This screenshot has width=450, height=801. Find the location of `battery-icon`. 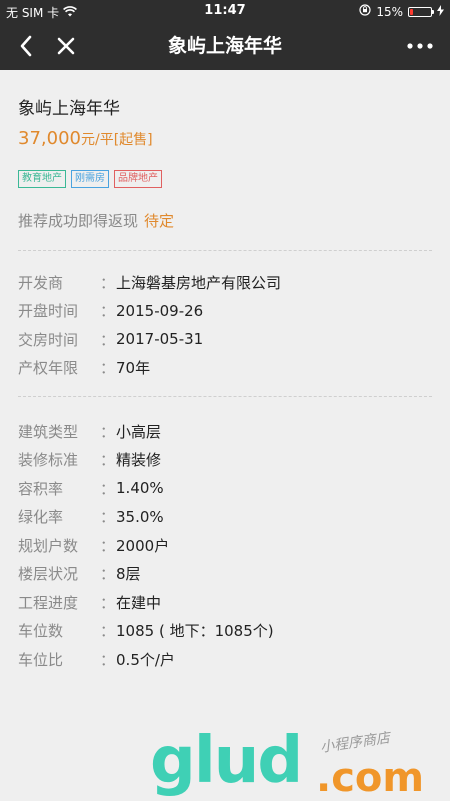

battery-icon is located at coordinates (421, 11).